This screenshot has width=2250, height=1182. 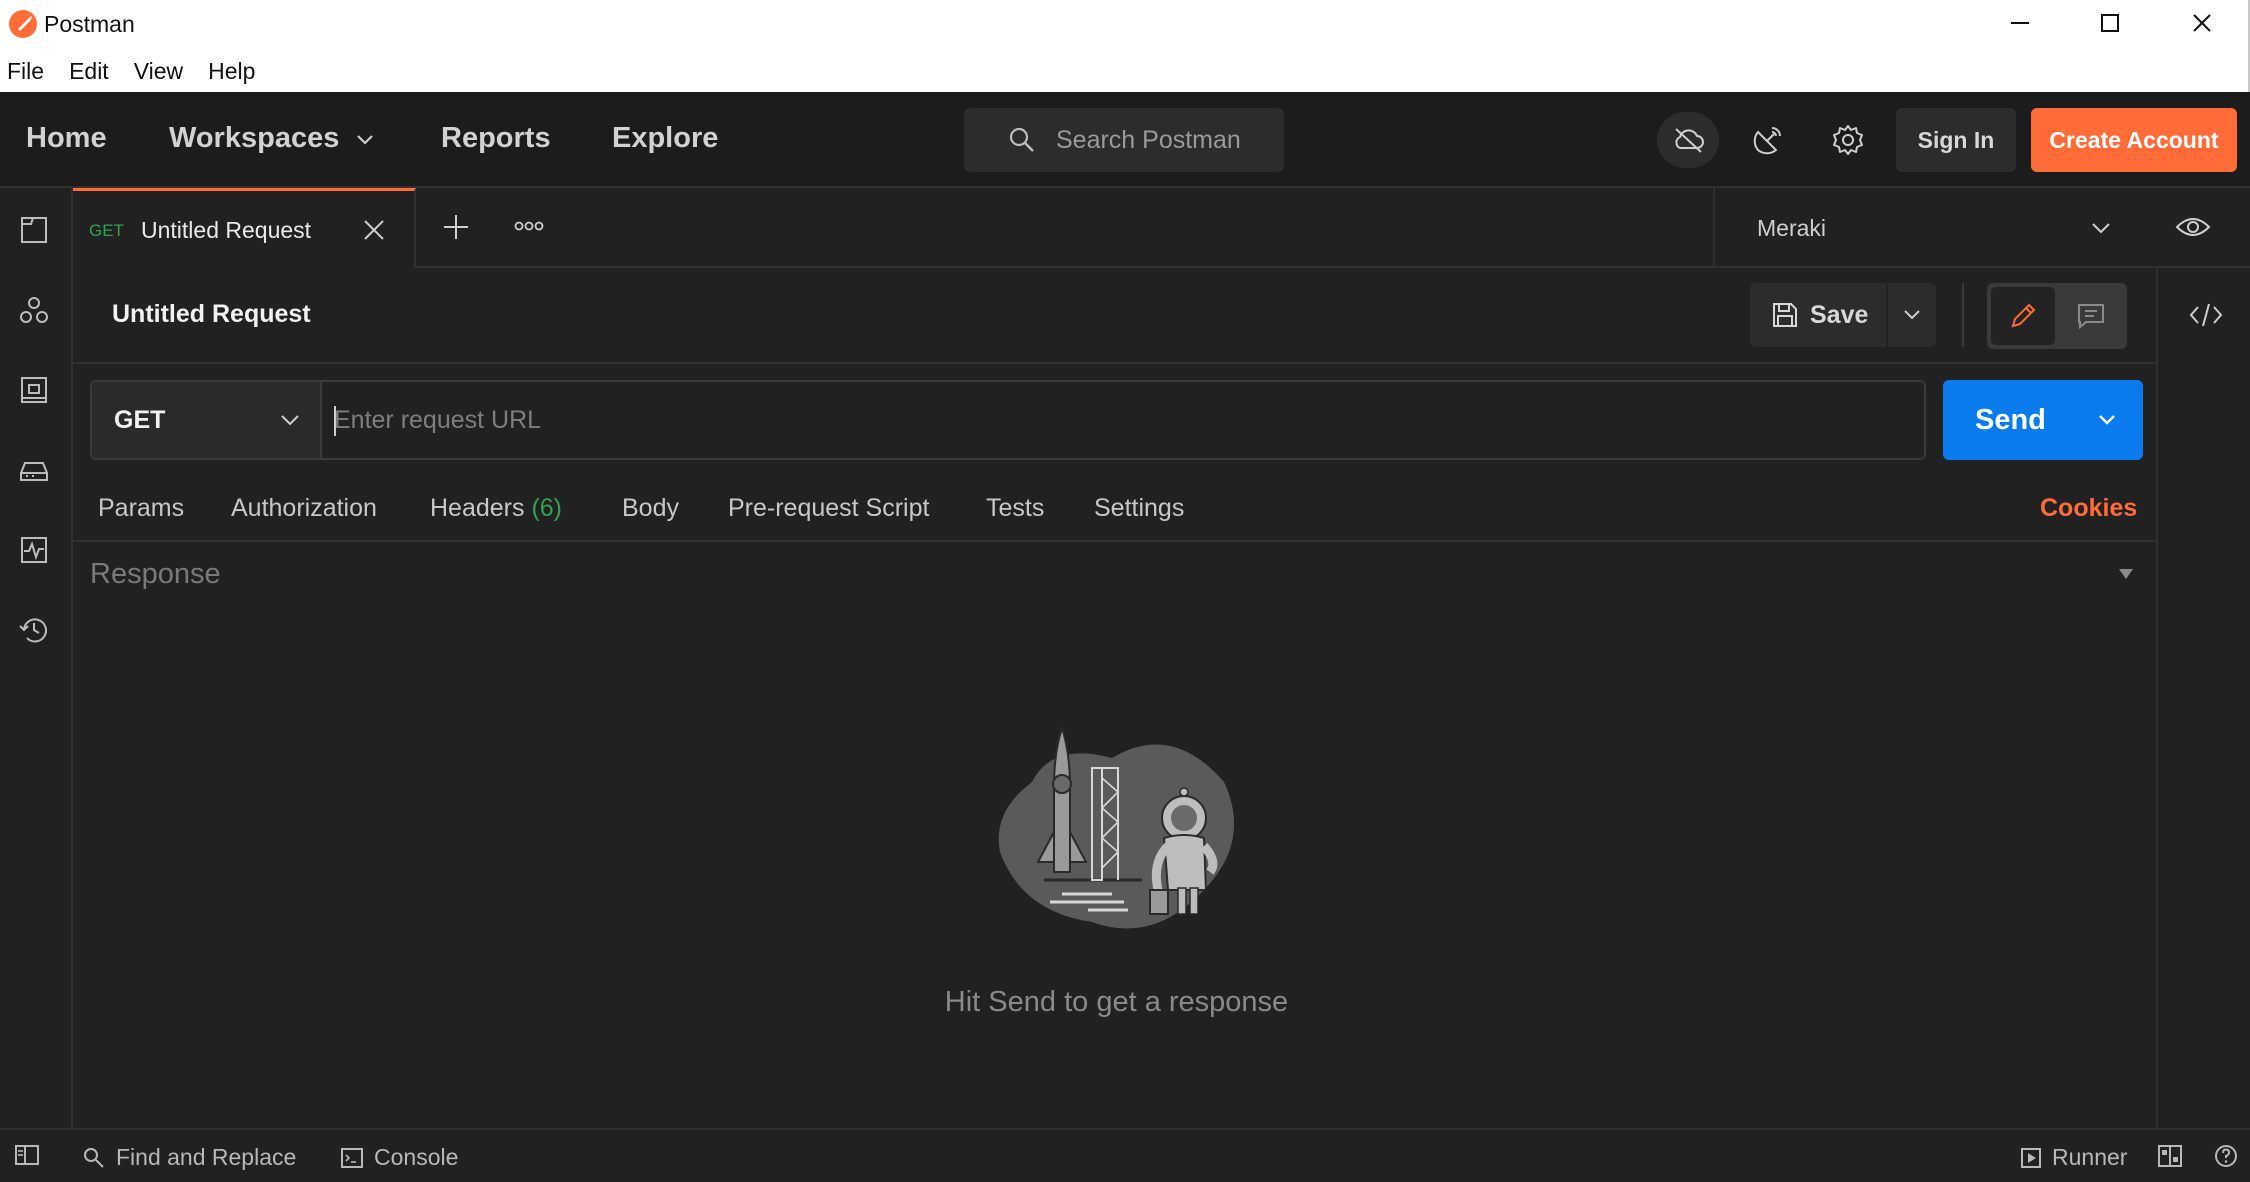 What do you see at coordinates (32, 1155) in the screenshot?
I see `toggle-sidebar-icon` at bounding box center [32, 1155].